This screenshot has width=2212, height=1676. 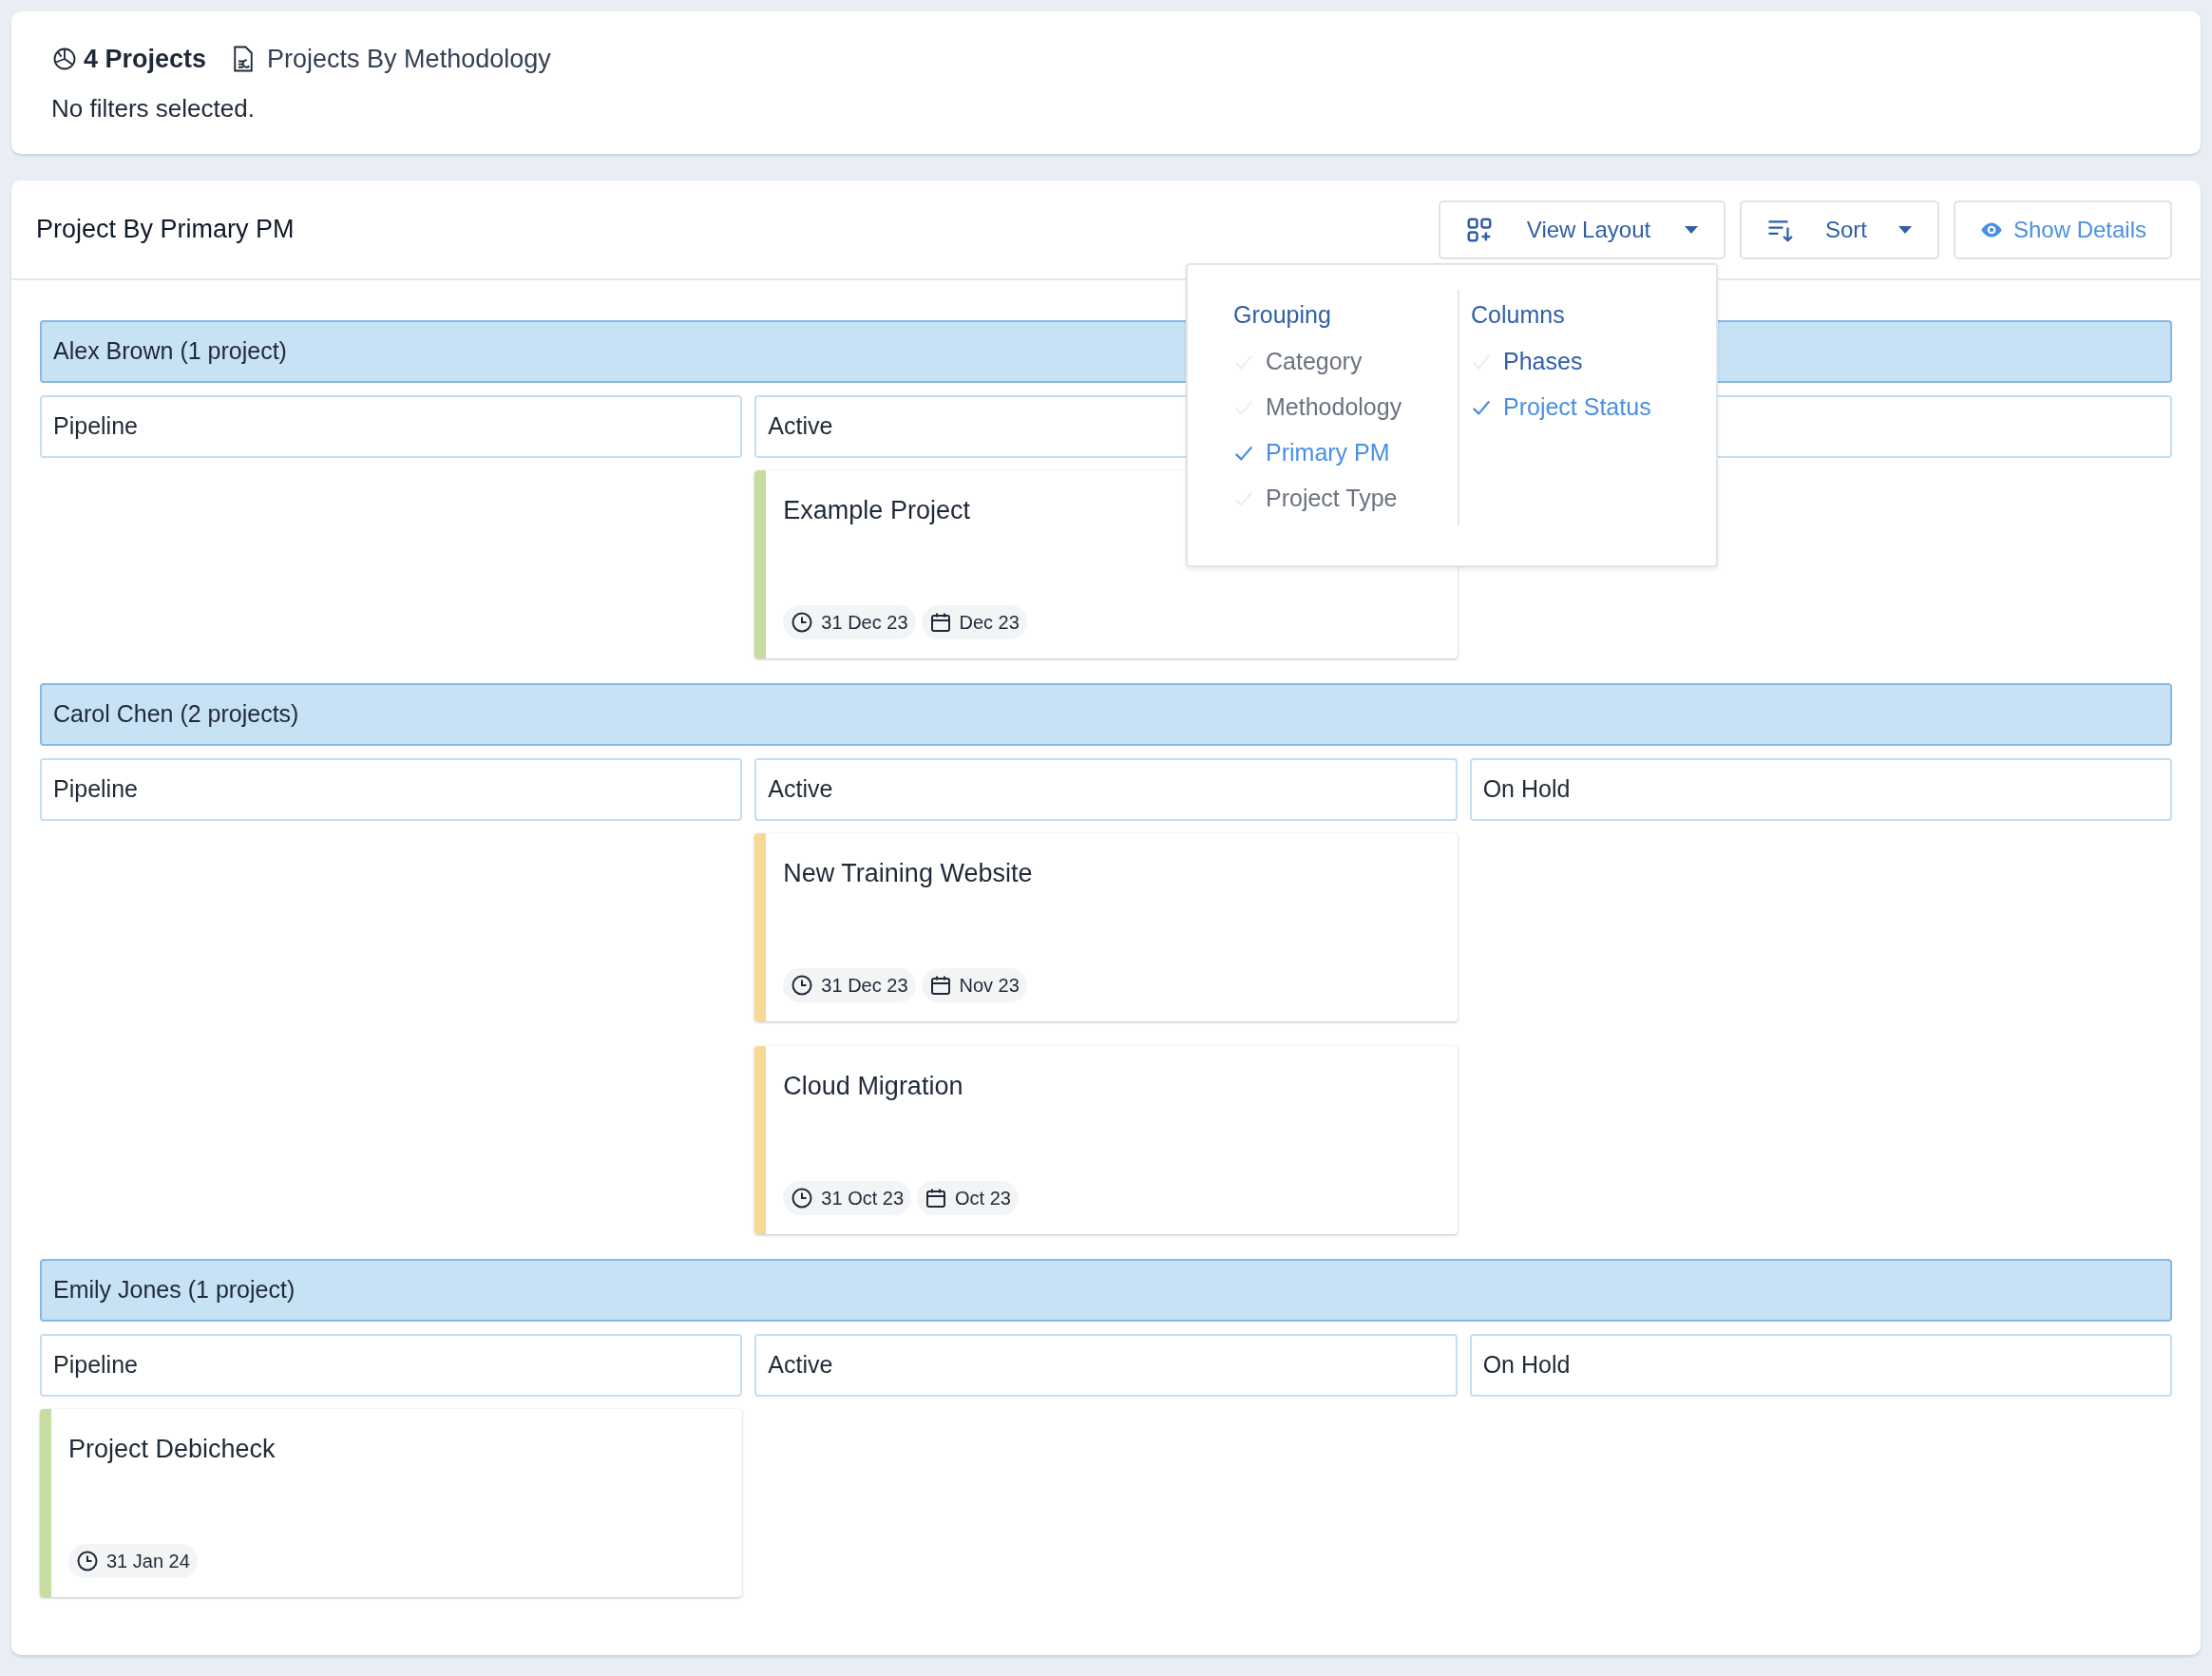 I want to click on menu-option: Phases, so click(x=1561, y=361).